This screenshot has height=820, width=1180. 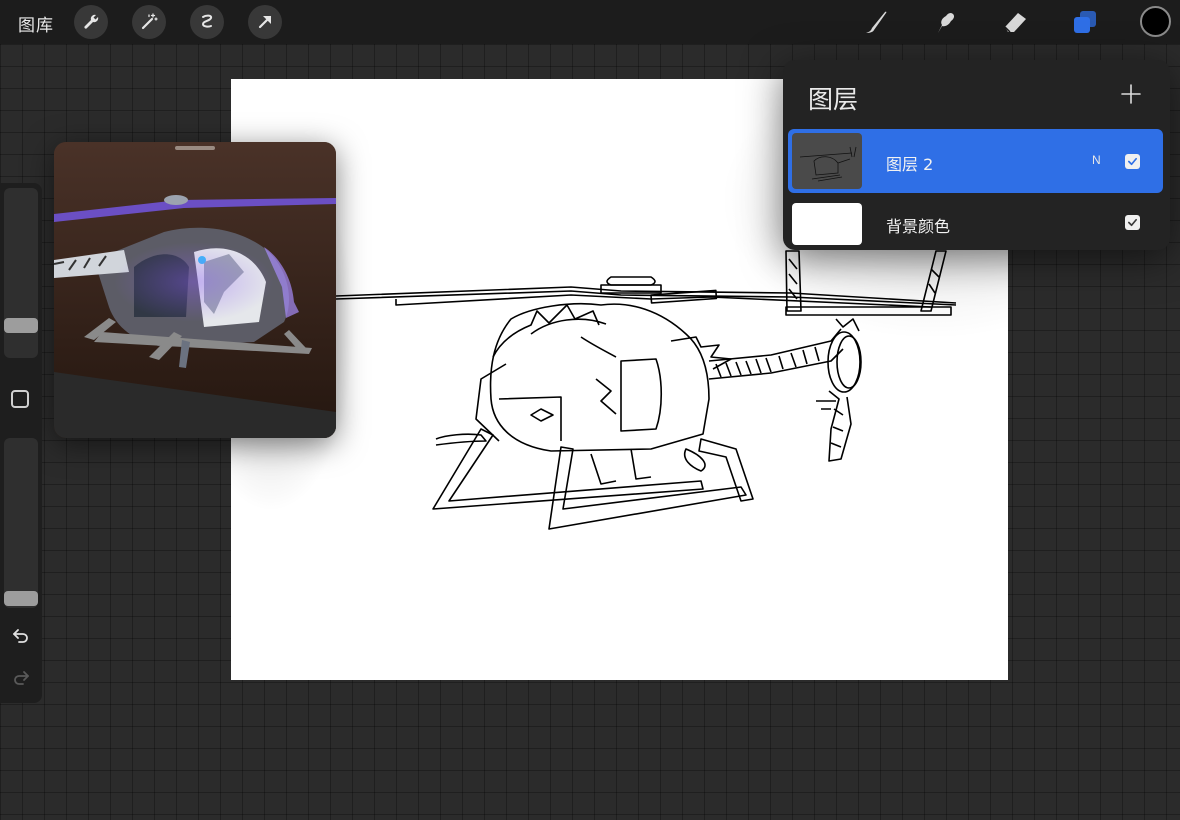 I want to click on layer-row-layer-2: 图层 2 N, so click(x=975, y=161).